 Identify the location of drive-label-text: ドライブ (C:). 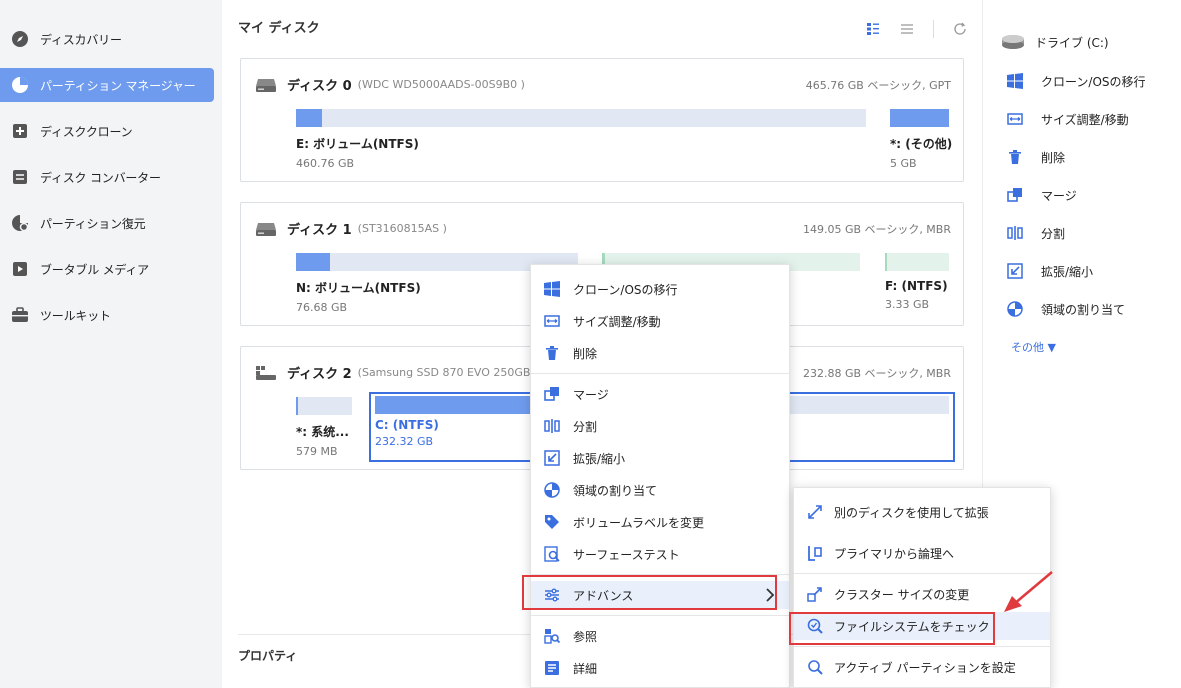
(1072, 42).